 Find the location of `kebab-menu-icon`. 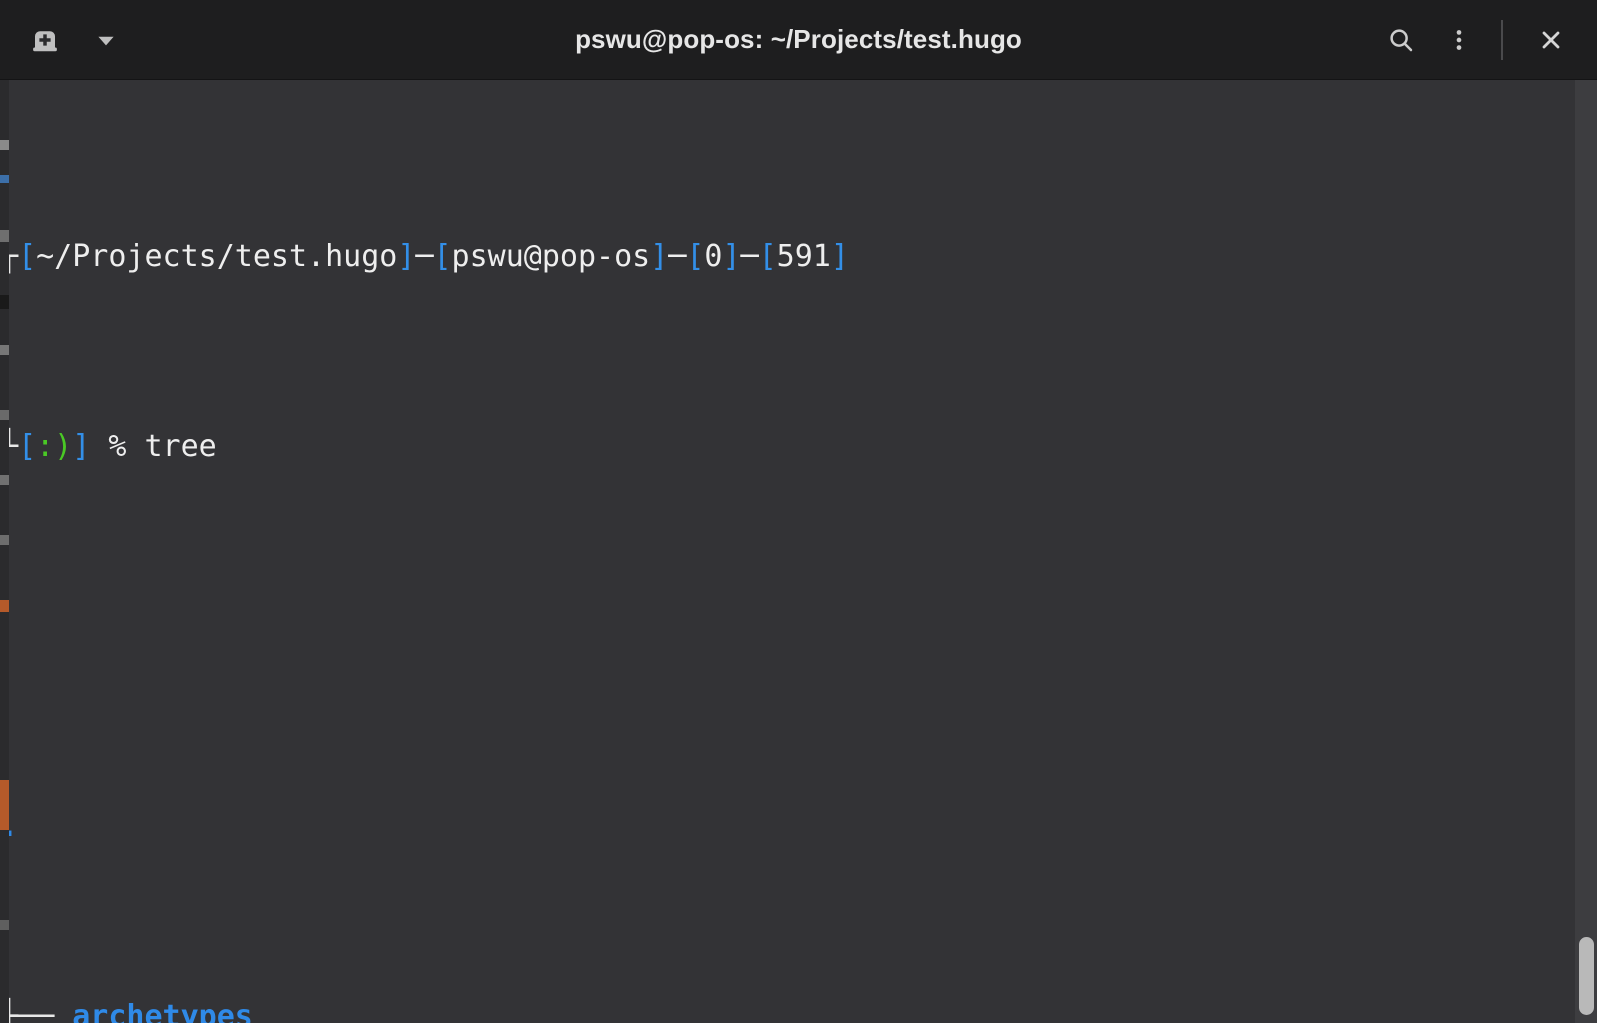

kebab-menu-icon is located at coordinates (1459, 39).